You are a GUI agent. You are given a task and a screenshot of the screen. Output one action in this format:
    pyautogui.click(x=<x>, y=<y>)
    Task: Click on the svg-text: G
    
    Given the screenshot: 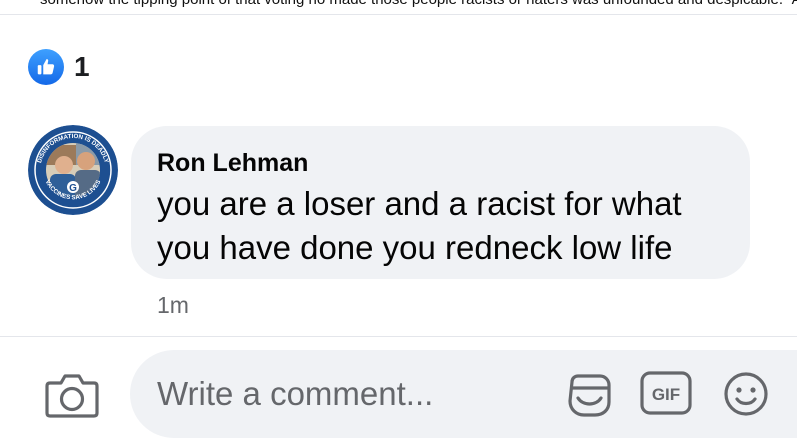 What is the action you would take?
    pyautogui.click(x=73, y=188)
    